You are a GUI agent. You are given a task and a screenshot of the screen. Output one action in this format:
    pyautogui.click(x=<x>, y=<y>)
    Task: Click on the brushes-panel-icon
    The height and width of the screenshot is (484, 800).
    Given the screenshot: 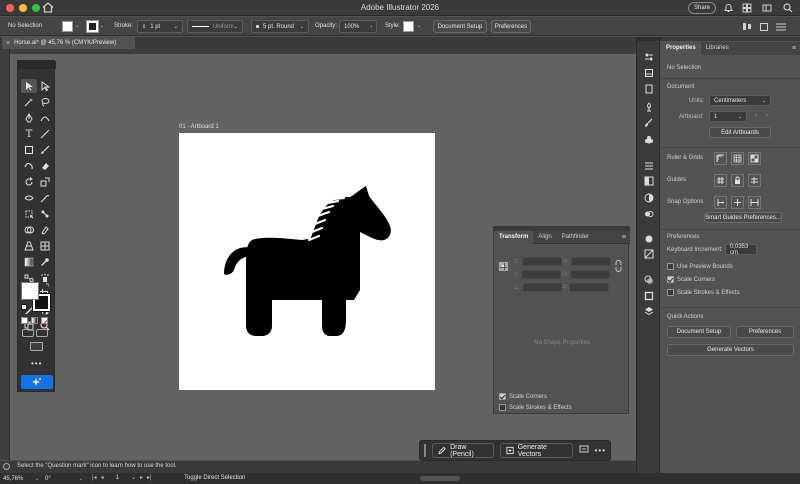 What is the action you would take?
    pyautogui.click(x=648, y=122)
    